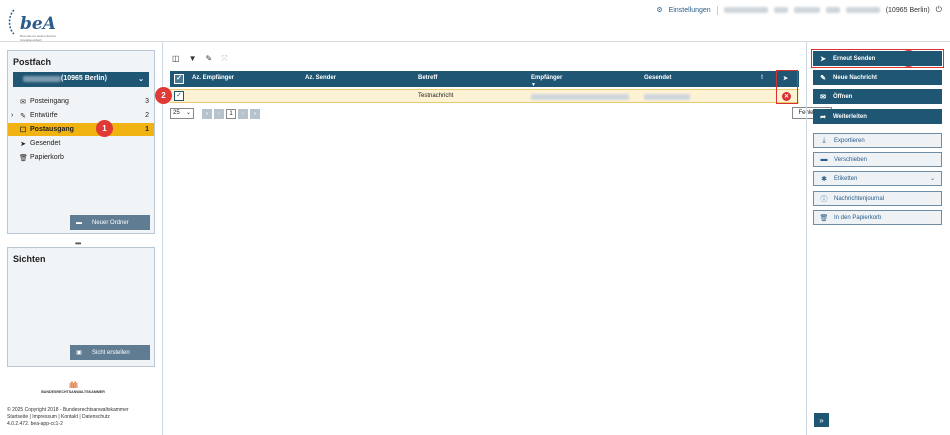  What do you see at coordinates (23, 144) in the screenshot?
I see `send-icon: ➤` at bounding box center [23, 144].